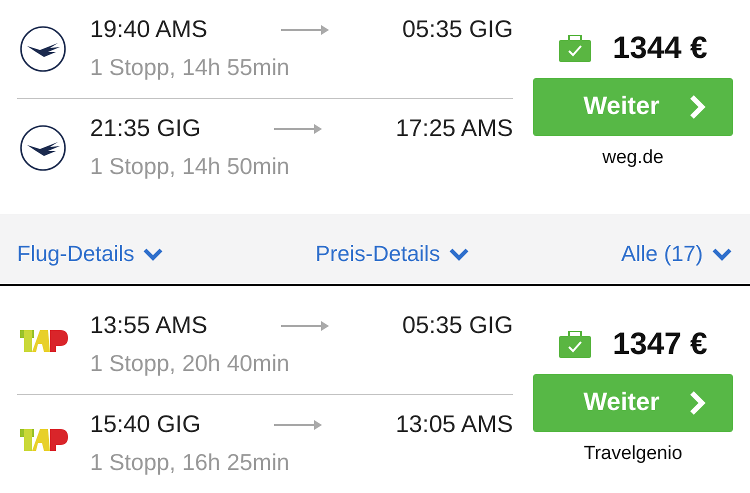  Describe the element at coordinates (454, 425) in the screenshot. I see `arrival-time: 13:05 AMS` at that location.